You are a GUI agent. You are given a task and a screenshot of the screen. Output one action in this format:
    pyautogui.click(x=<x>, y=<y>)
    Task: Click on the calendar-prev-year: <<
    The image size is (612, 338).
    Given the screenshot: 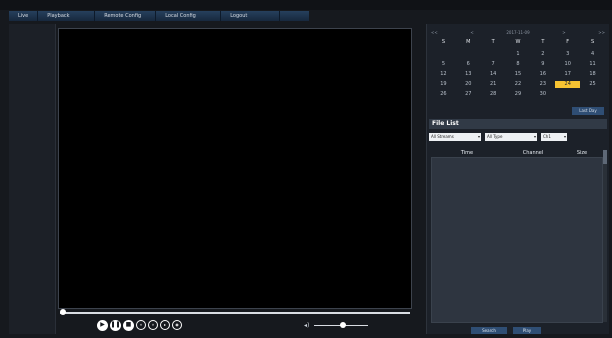 What is the action you would take?
    pyautogui.click(x=434, y=32)
    